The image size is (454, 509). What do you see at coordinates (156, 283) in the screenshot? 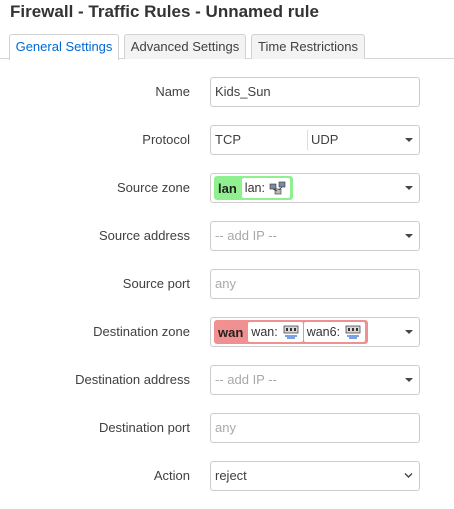
I see `source-port-label: Source port` at bounding box center [156, 283].